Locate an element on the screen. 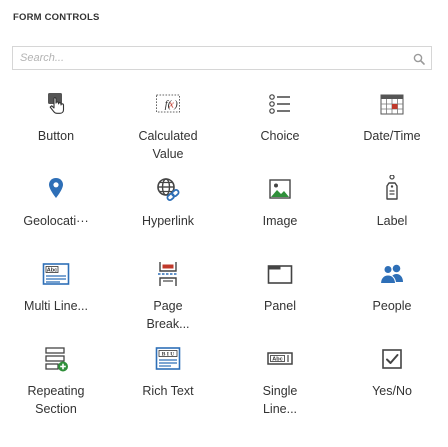 The height and width of the screenshot is (447, 448). control-label: Rich Text is located at coordinates (168, 391).